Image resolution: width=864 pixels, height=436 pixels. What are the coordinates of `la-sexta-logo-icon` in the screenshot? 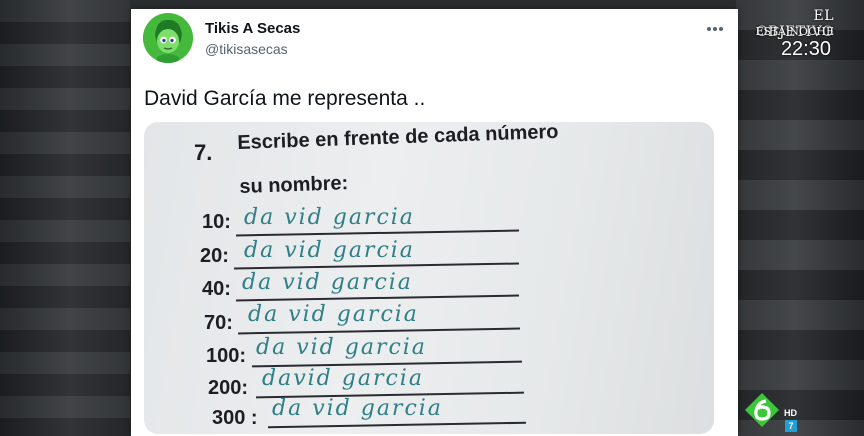 It's located at (762, 410).